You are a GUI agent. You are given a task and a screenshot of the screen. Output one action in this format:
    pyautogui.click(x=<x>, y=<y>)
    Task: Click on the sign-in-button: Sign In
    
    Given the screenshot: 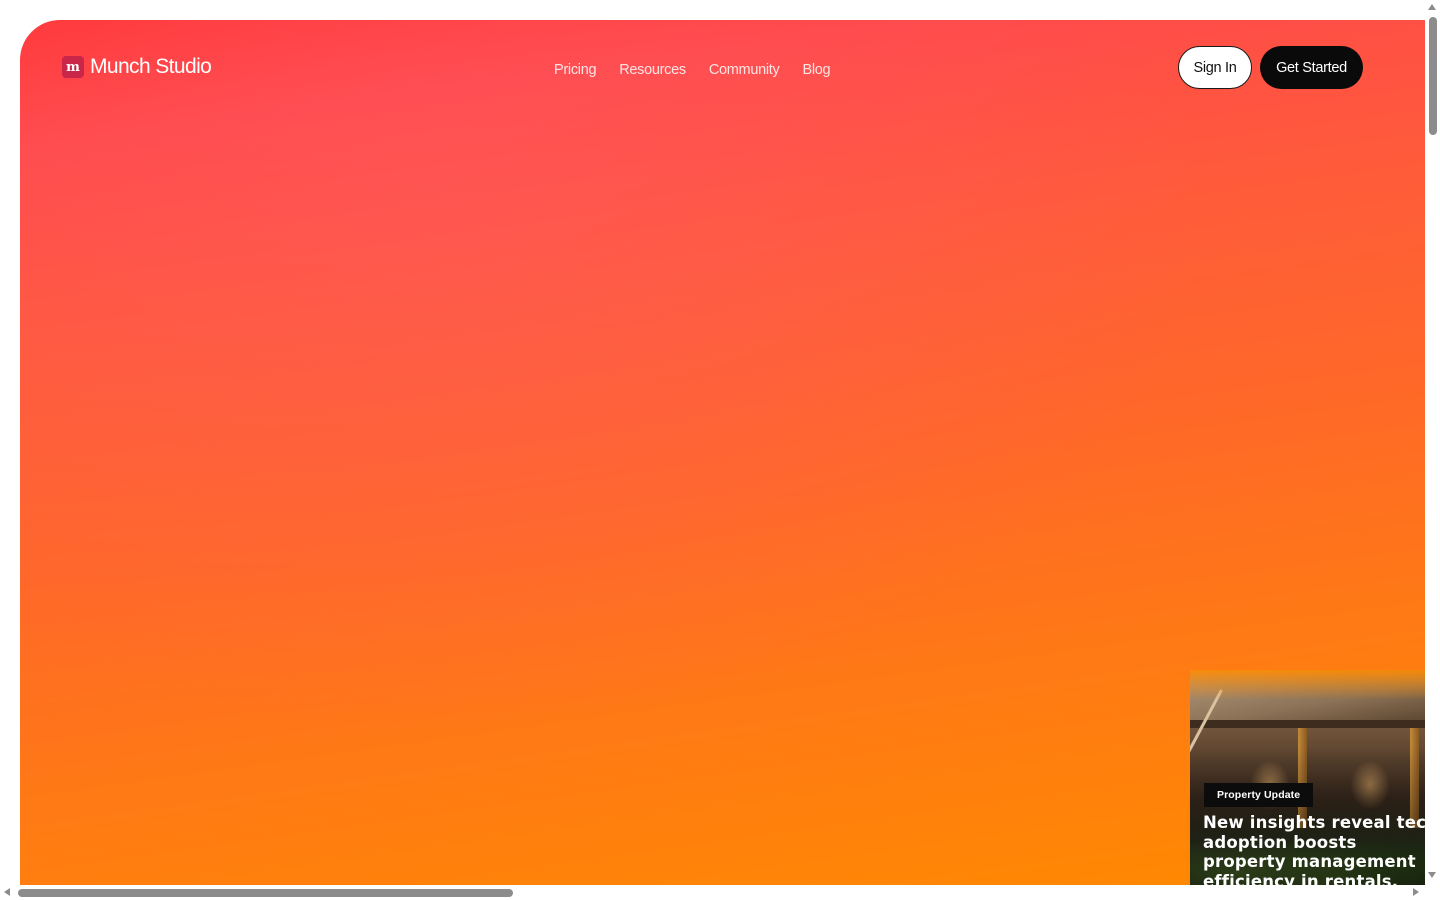 What is the action you would take?
    pyautogui.click(x=1215, y=67)
    